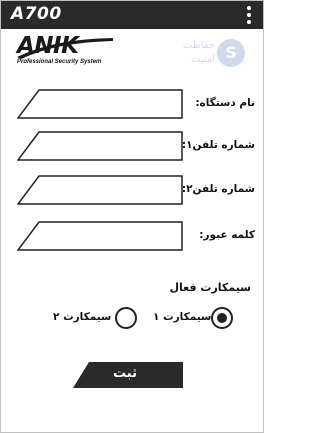  I want to click on app-title: A700, so click(36, 14).